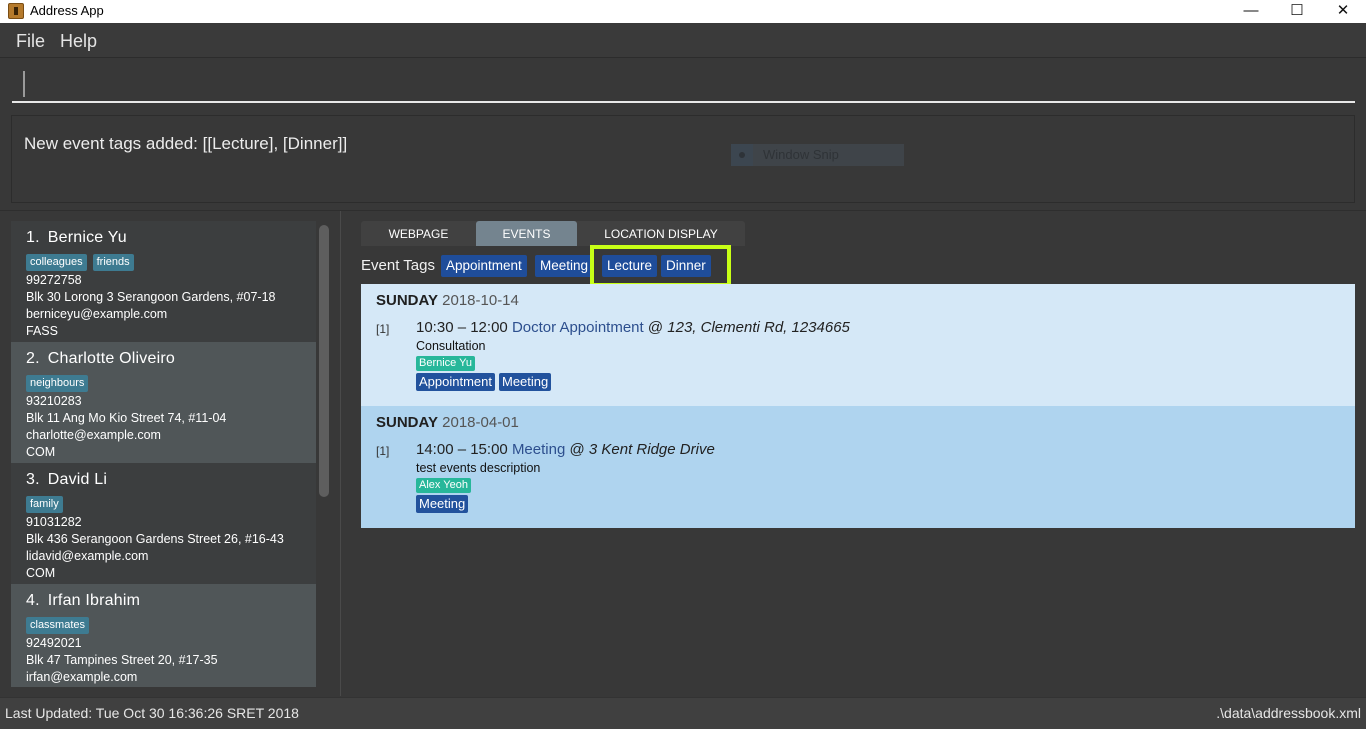 Image resolution: width=1366 pixels, height=729 pixels. What do you see at coordinates (661, 233) in the screenshot?
I see `tab-location-display: LOCATION DISPLAY` at bounding box center [661, 233].